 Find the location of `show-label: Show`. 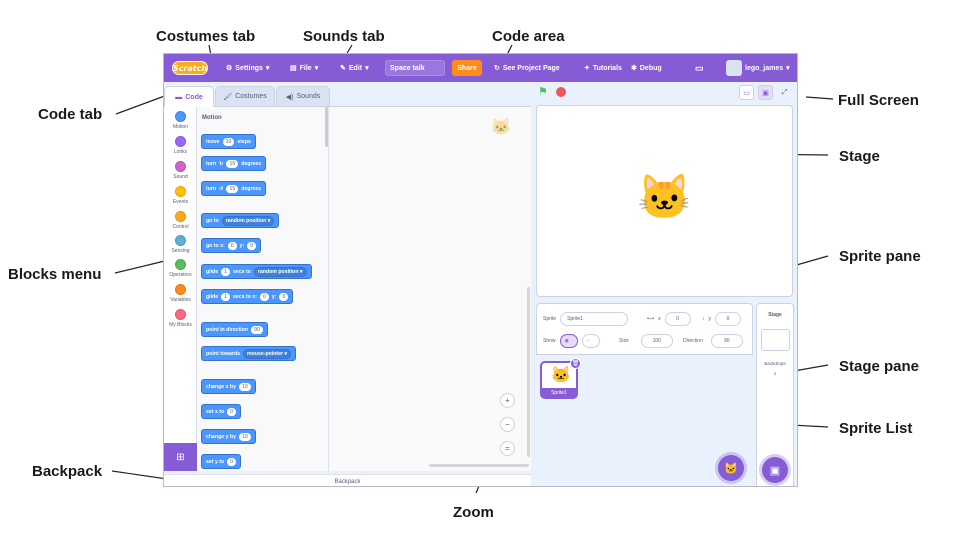

show-label: Show is located at coordinates (549, 341).